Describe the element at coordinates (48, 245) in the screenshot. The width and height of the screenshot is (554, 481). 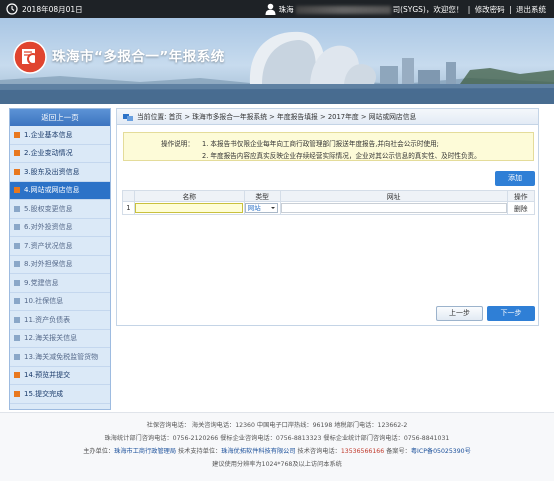
I see `sidebar-item-label: 7.资产状况信息` at that location.